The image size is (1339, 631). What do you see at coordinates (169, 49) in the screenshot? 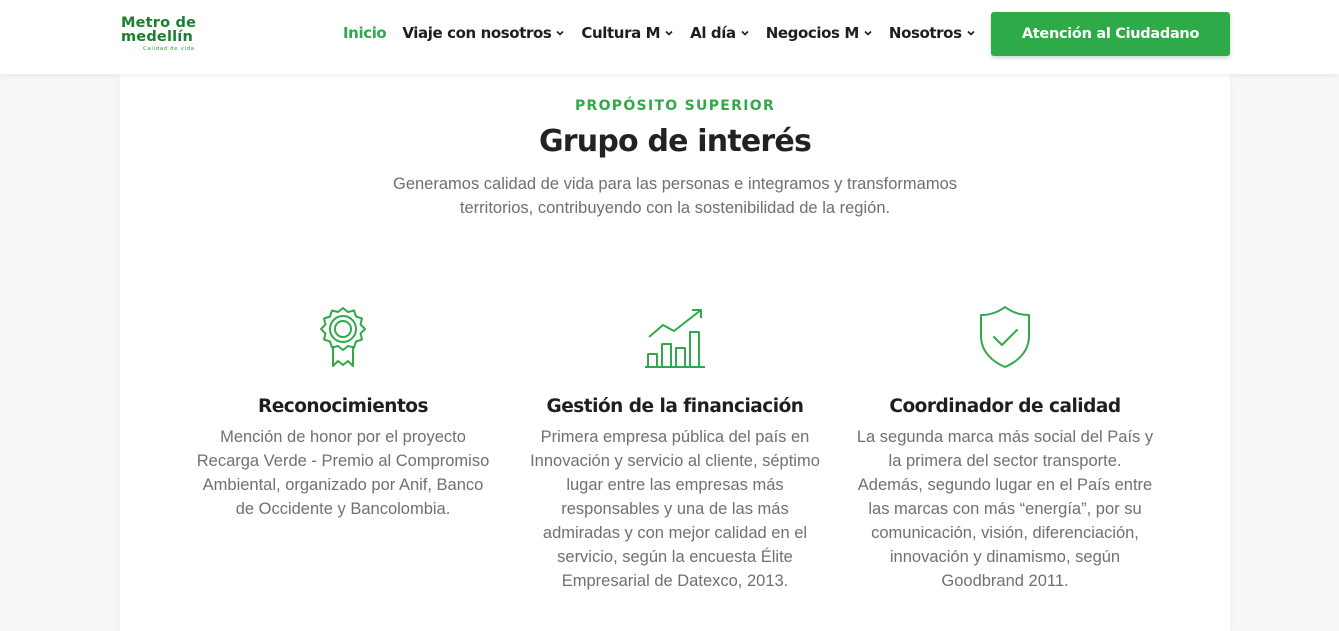
I see `logo-tagline: Calidad de vida` at bounding box center [169, 49].